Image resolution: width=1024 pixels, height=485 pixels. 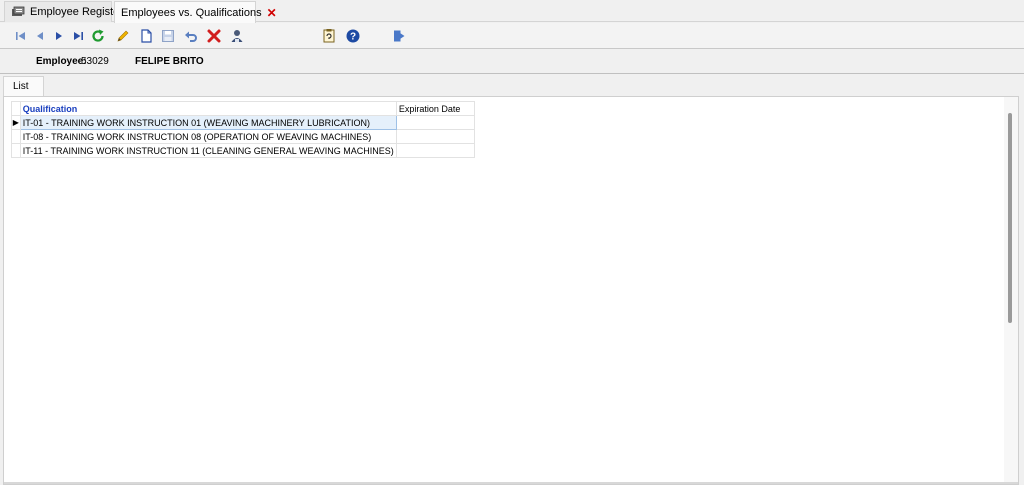 What do you see at coordinates (95, 61) in the screenshot?
I see `employee-number: 53029` at bounding box center [95, 61].